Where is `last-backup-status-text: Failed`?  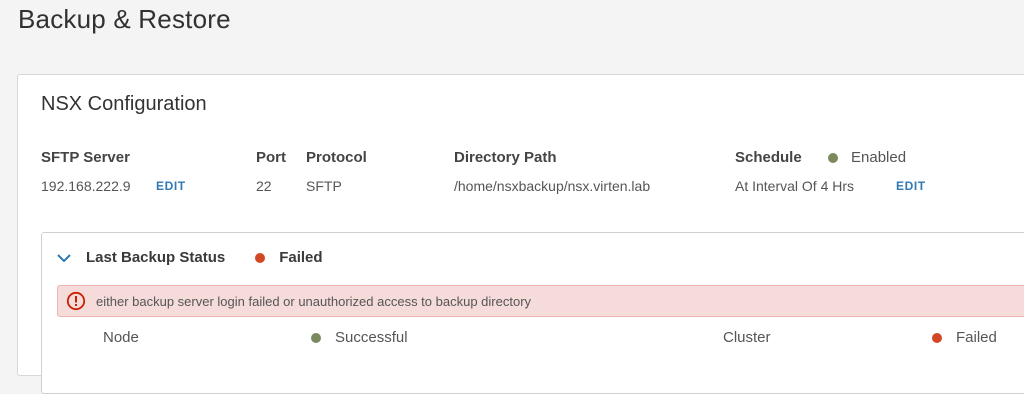
last-backup-status-text: Failed is located at coordinates (301, 257).